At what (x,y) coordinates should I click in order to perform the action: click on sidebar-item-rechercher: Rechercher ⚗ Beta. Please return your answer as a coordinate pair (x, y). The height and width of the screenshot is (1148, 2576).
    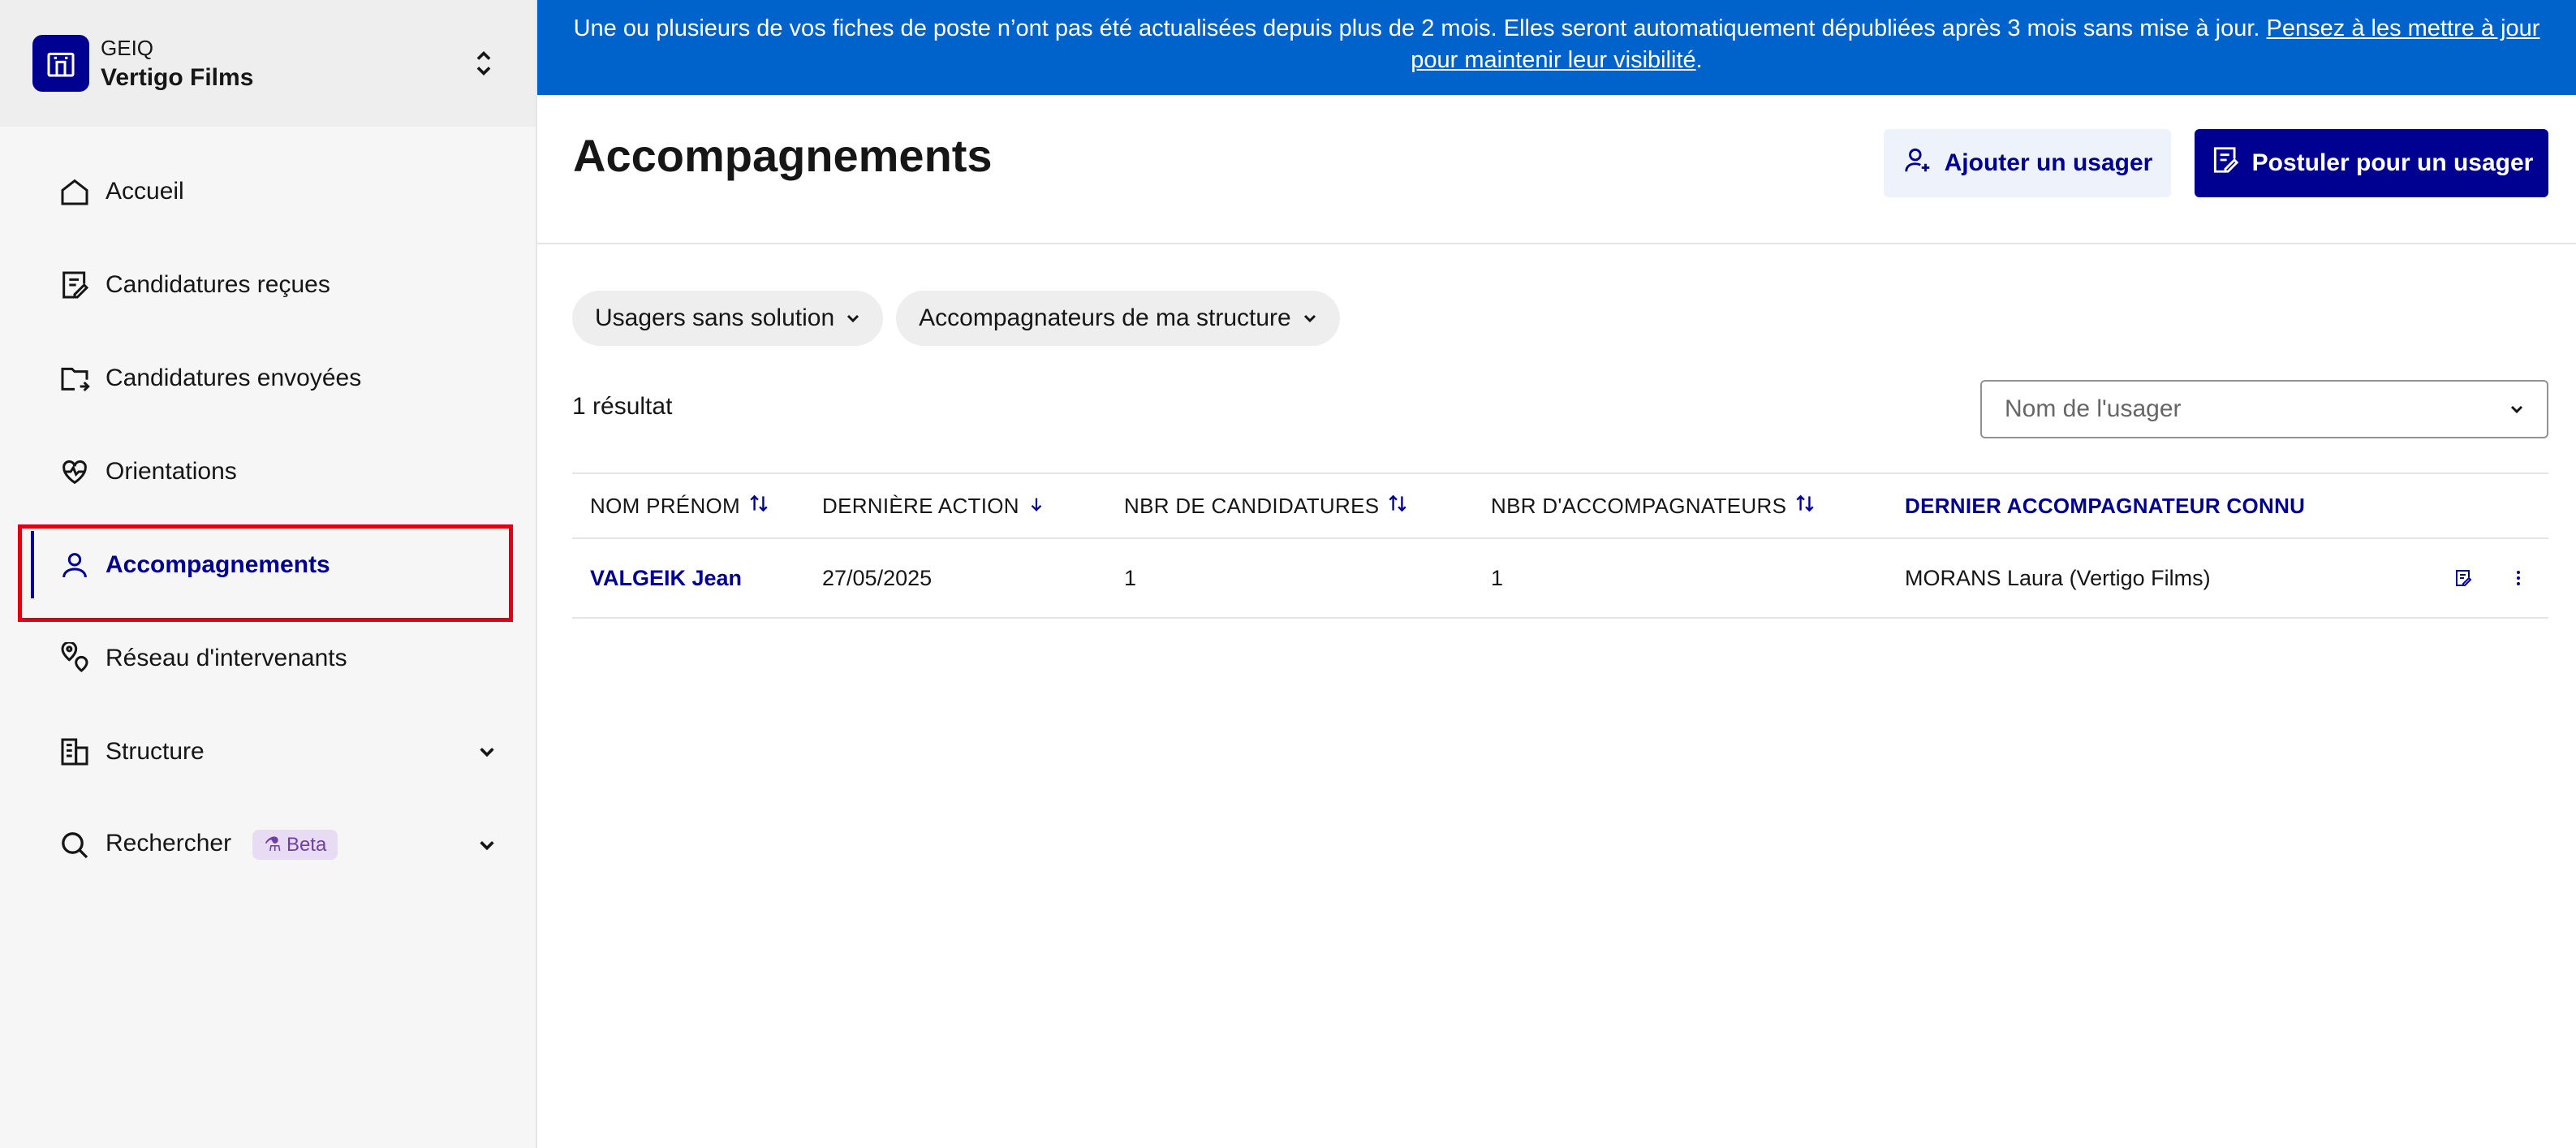
    Looking at the image, I should click on (268, 845).